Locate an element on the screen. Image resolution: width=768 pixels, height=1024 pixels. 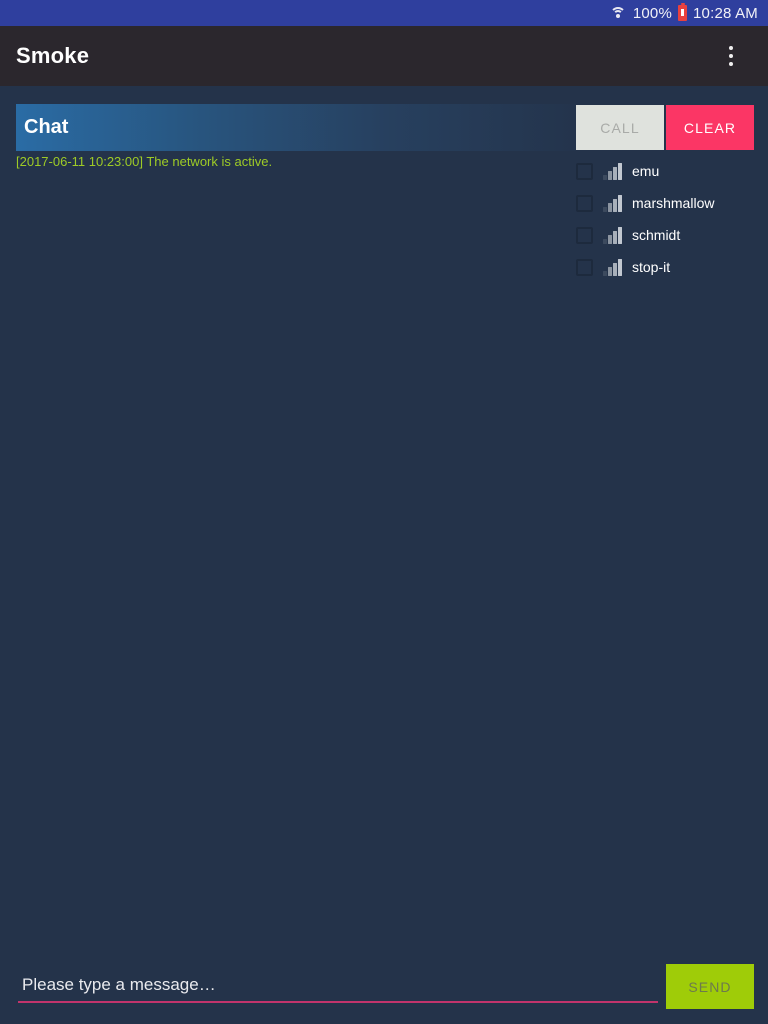
more-vert-icon is located at coordinates (731, 56).